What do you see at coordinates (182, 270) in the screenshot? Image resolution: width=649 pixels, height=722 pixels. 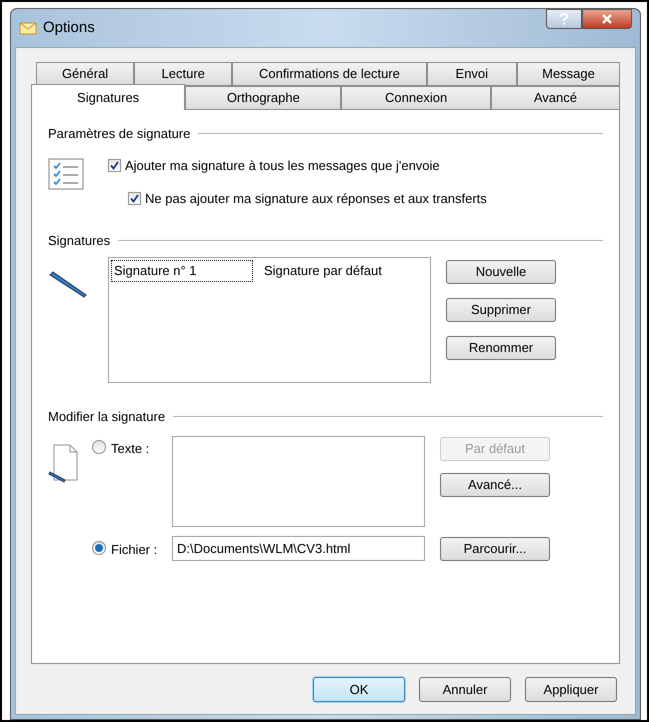 I see `signature-name: Signature n° 1` at bounding box center [182, 270].